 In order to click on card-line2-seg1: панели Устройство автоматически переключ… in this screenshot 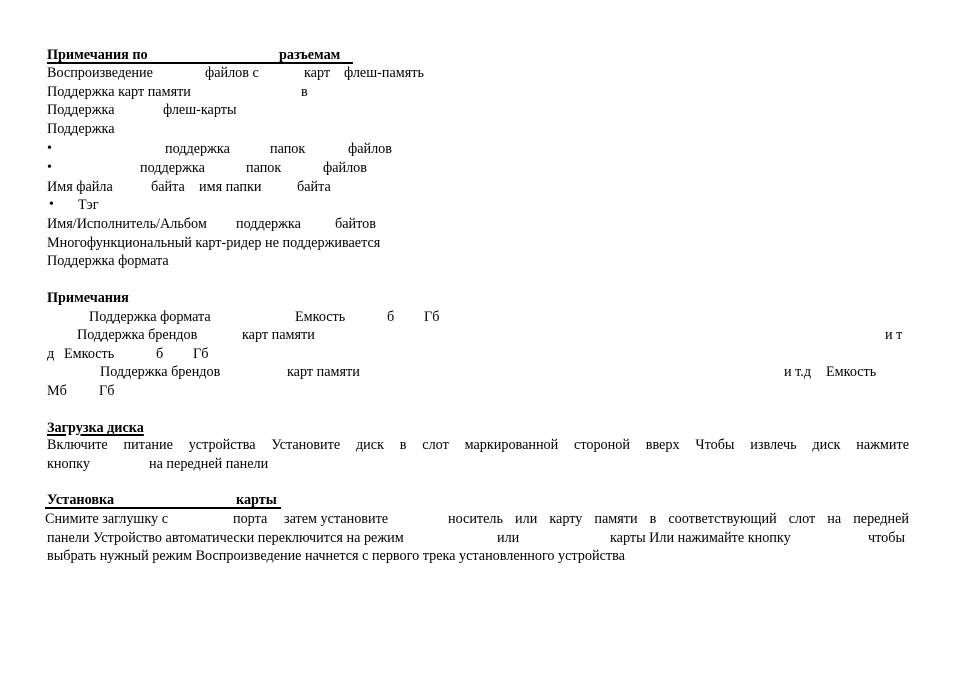, I will do `click(225, 538)`.